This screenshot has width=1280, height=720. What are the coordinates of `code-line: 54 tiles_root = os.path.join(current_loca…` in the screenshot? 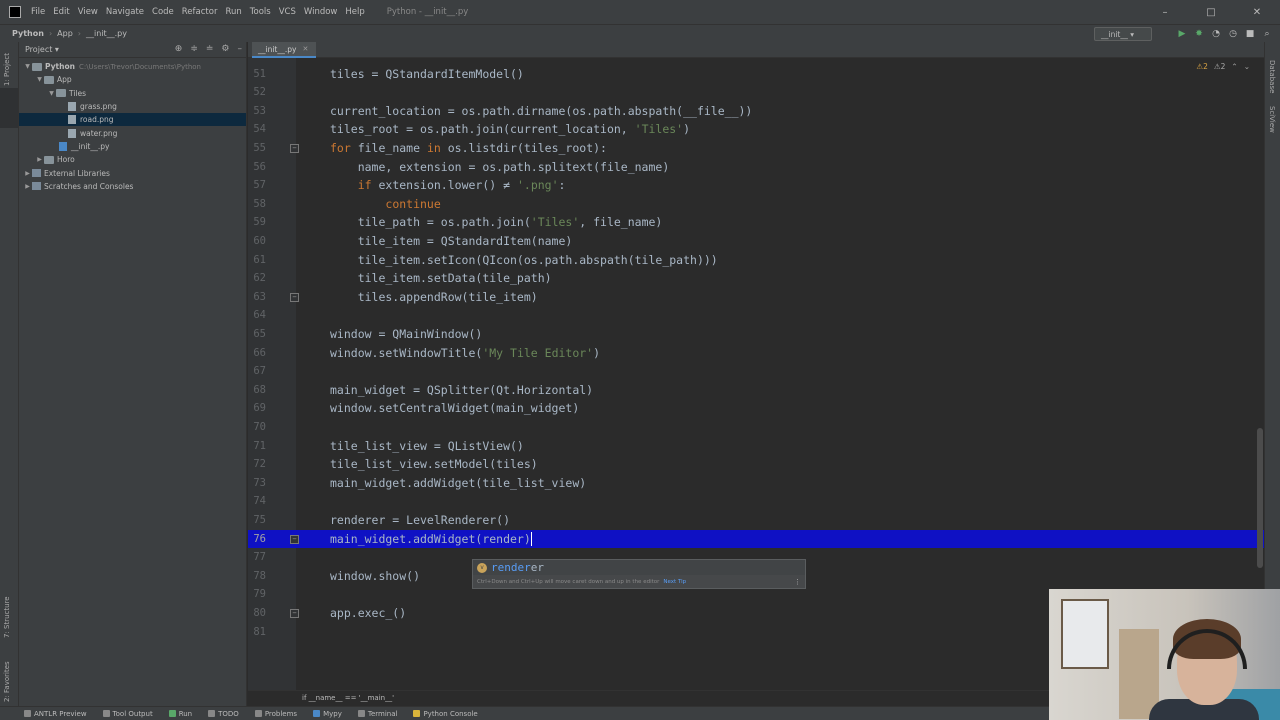 It's located at (756, 129).